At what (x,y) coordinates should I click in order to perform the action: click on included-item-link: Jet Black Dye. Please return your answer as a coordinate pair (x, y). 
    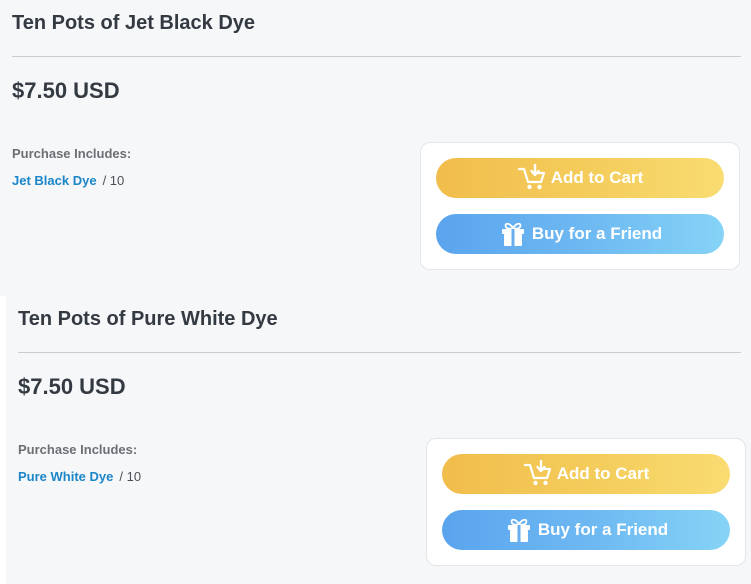
    Looking at the image, I should click on (54, 180).